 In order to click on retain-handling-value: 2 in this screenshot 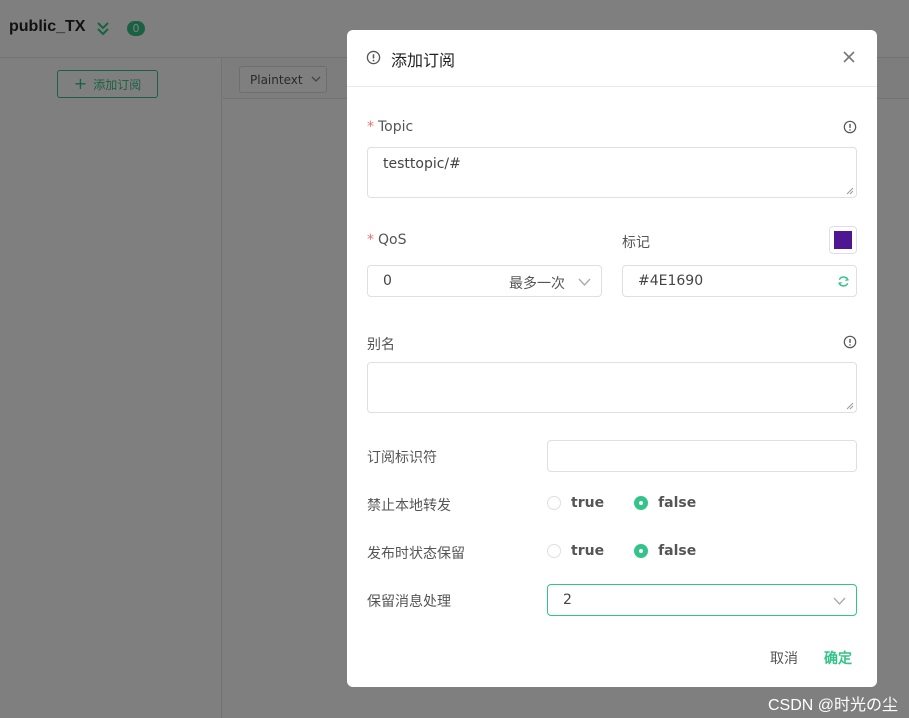, I will do `click(567, 600)`.